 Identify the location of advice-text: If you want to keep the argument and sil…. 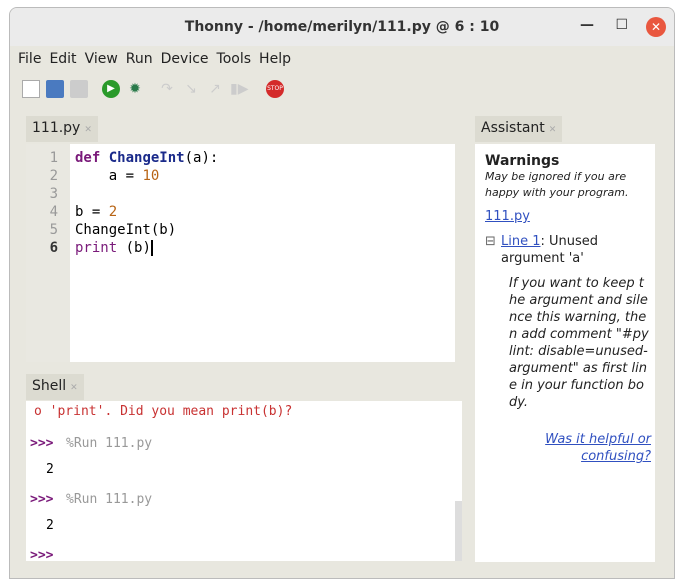
(579, 343).